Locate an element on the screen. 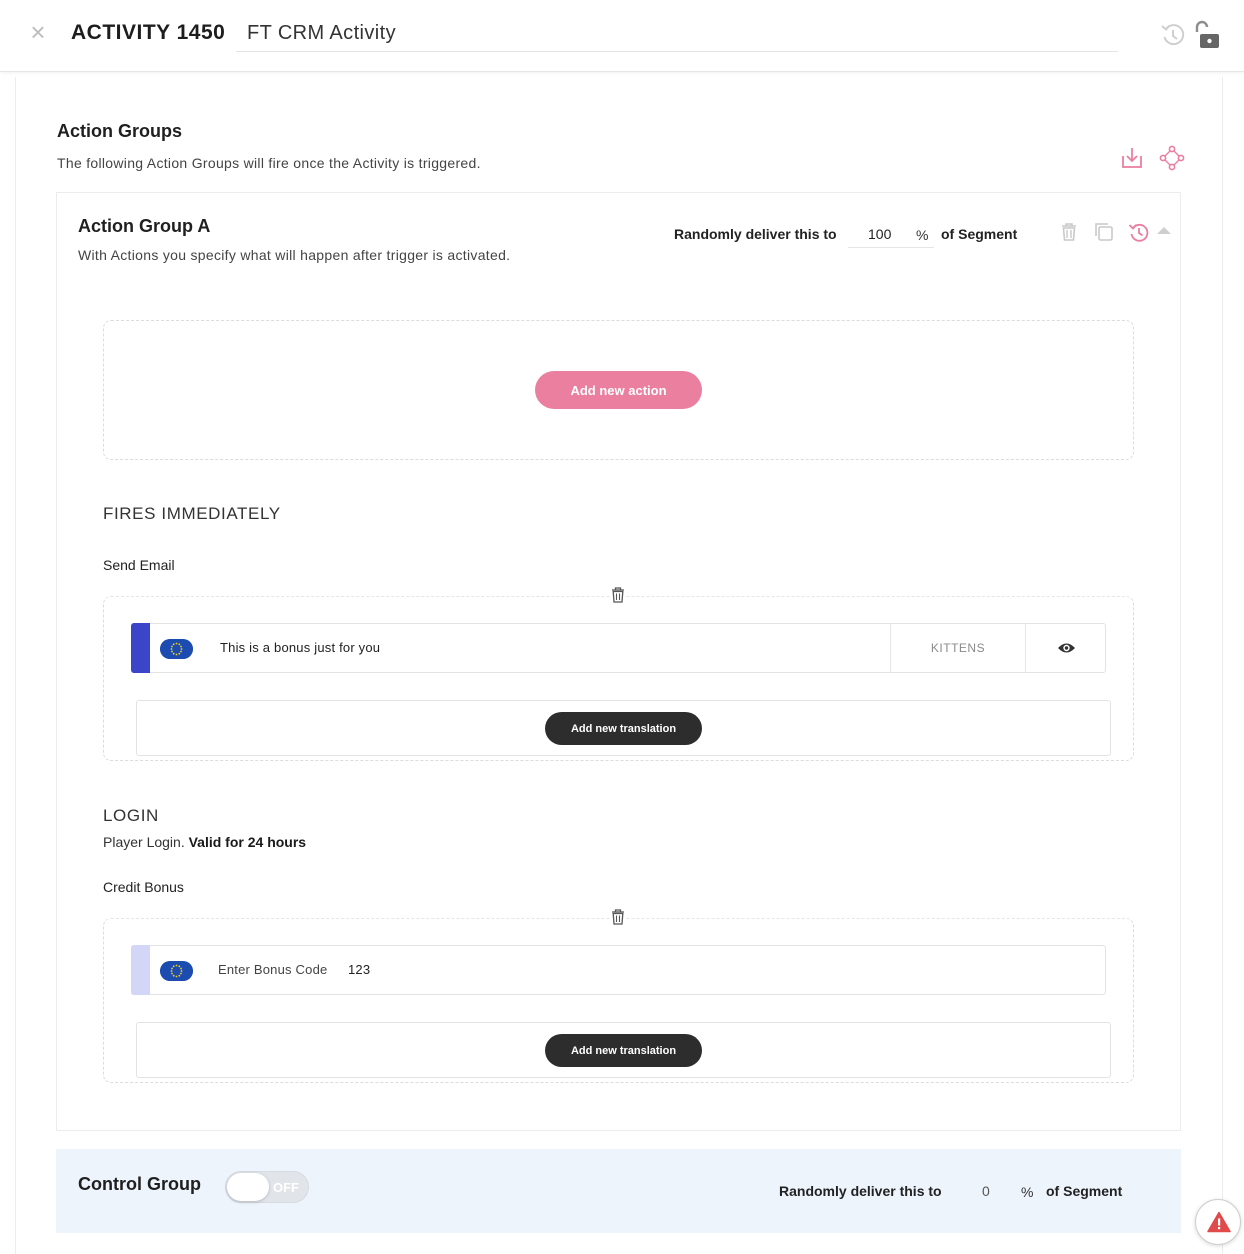 Image resolution: width=1244 pixels, height=1254 pixels. warning-icon is located at coordinates (1219, 1222).